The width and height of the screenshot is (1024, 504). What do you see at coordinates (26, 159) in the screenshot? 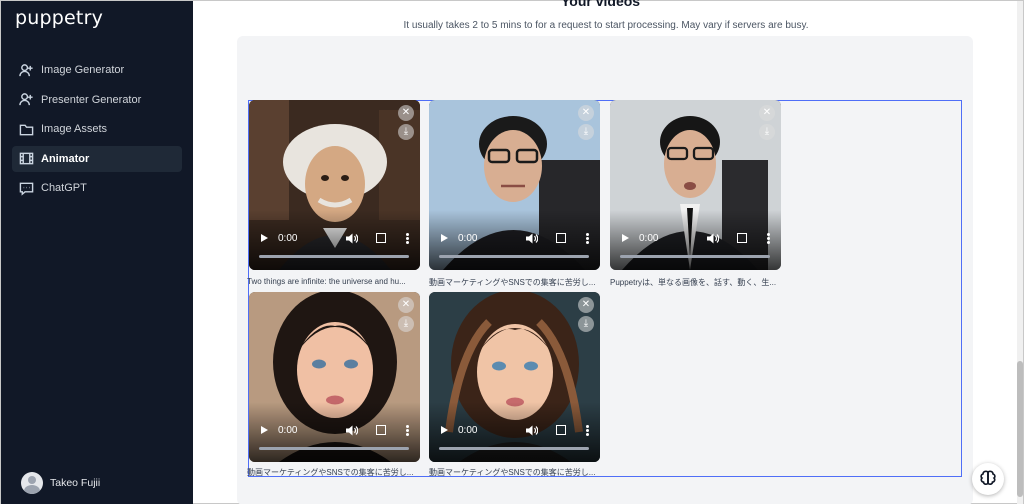
I see `film-icon` at bounding box center [26, 159].